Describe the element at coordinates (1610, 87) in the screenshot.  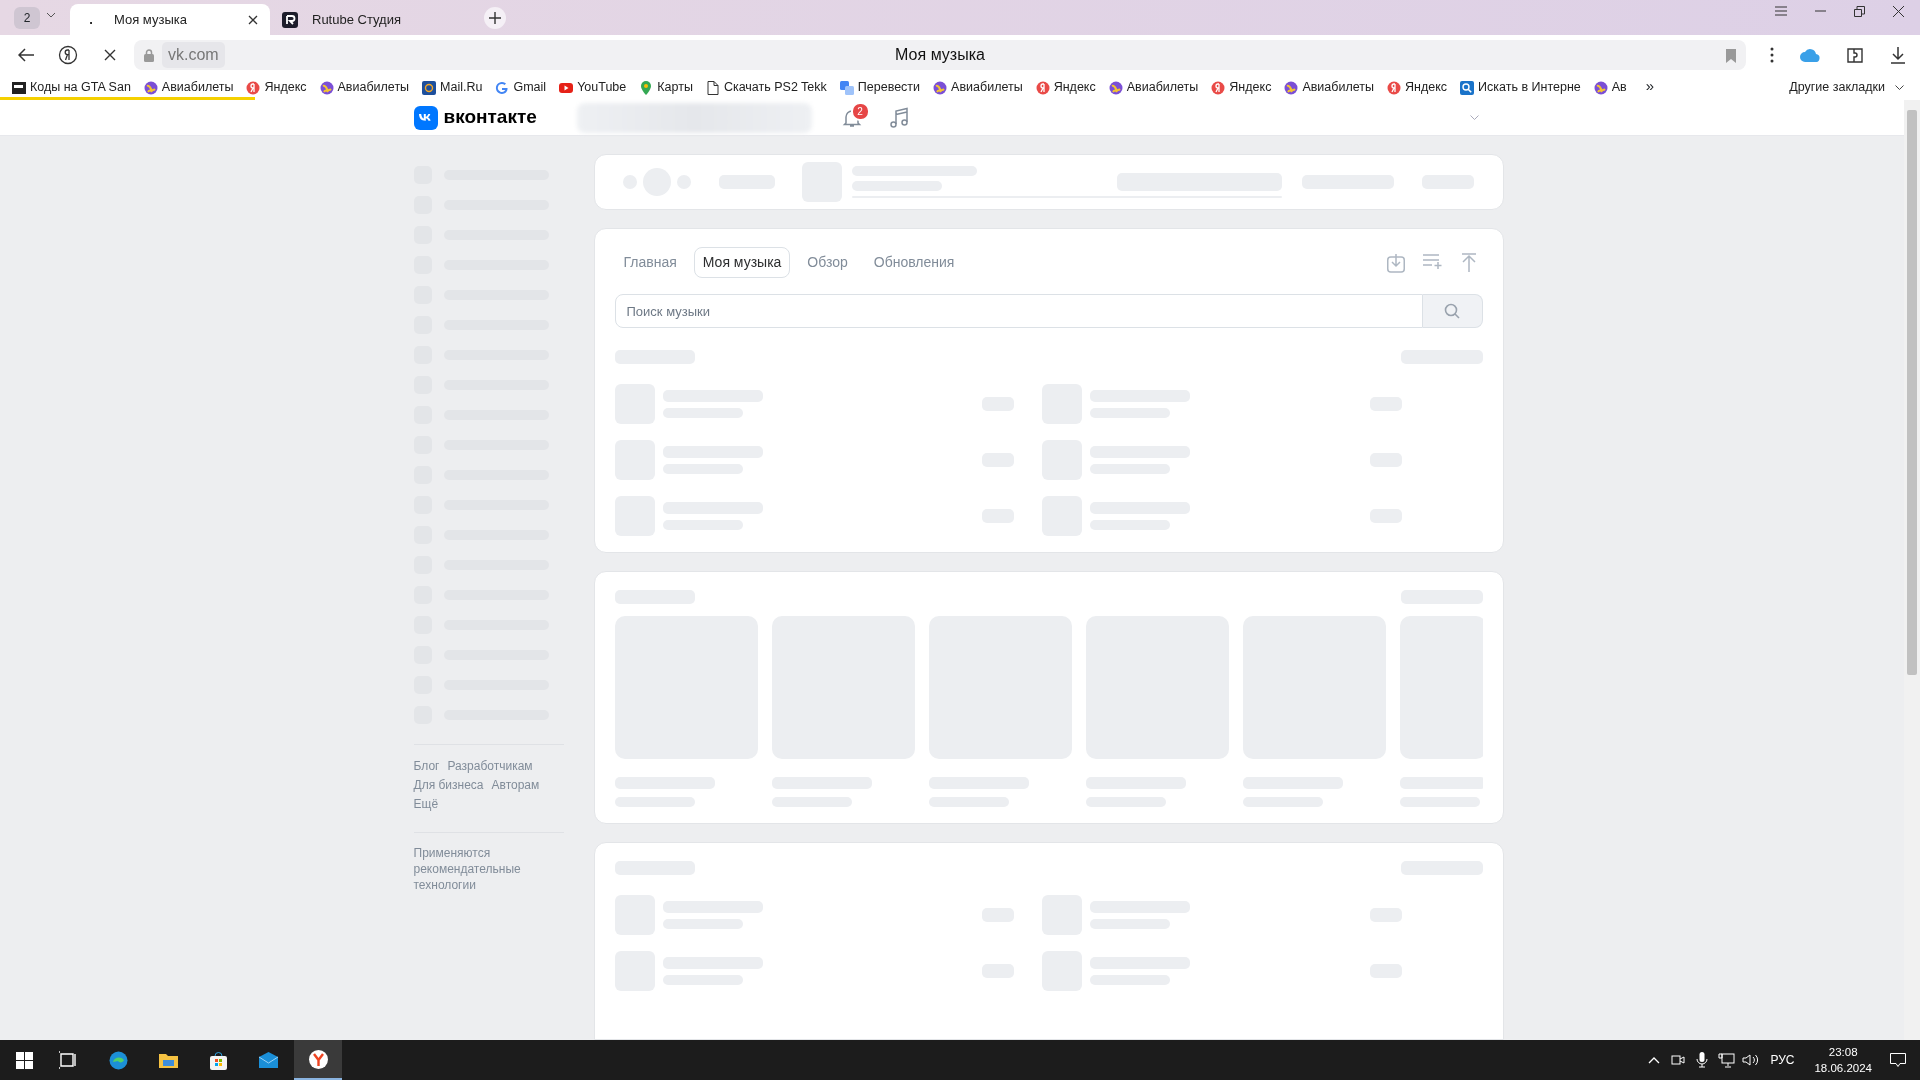
I see `bookmark: Ав` at that location.